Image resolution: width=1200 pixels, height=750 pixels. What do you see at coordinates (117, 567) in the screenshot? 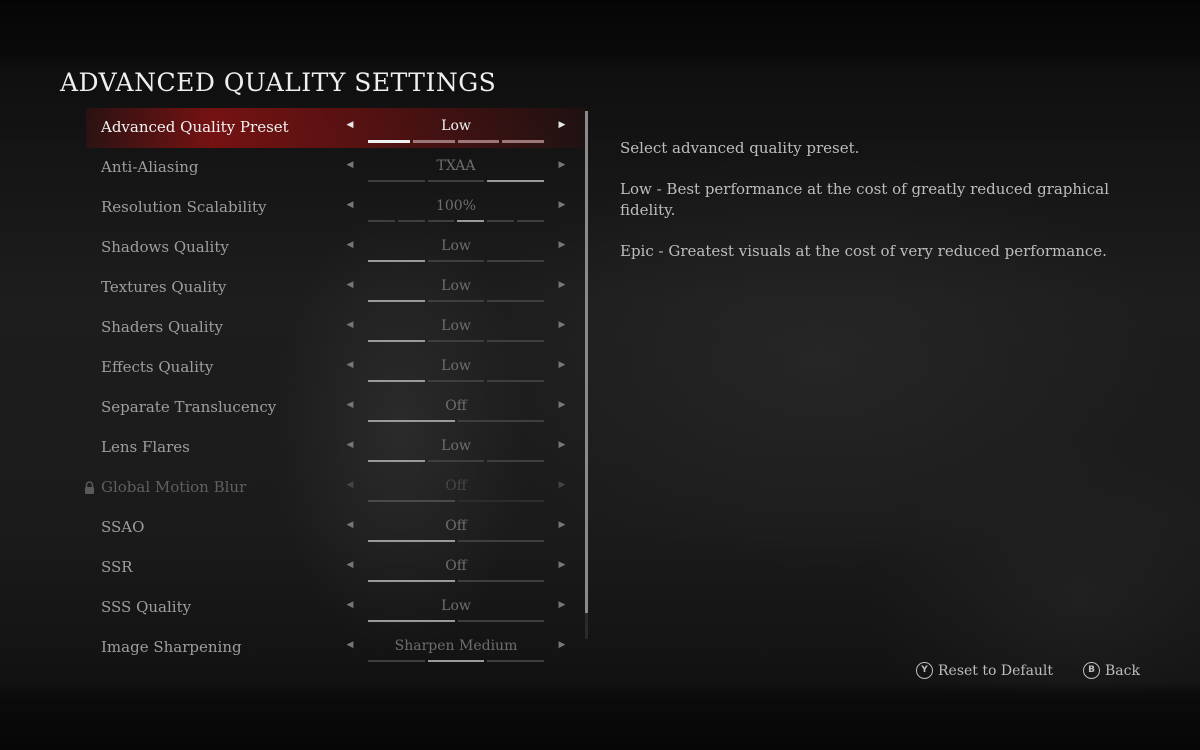
I see `setting-label: SSR` at bounding box center [117, 567].